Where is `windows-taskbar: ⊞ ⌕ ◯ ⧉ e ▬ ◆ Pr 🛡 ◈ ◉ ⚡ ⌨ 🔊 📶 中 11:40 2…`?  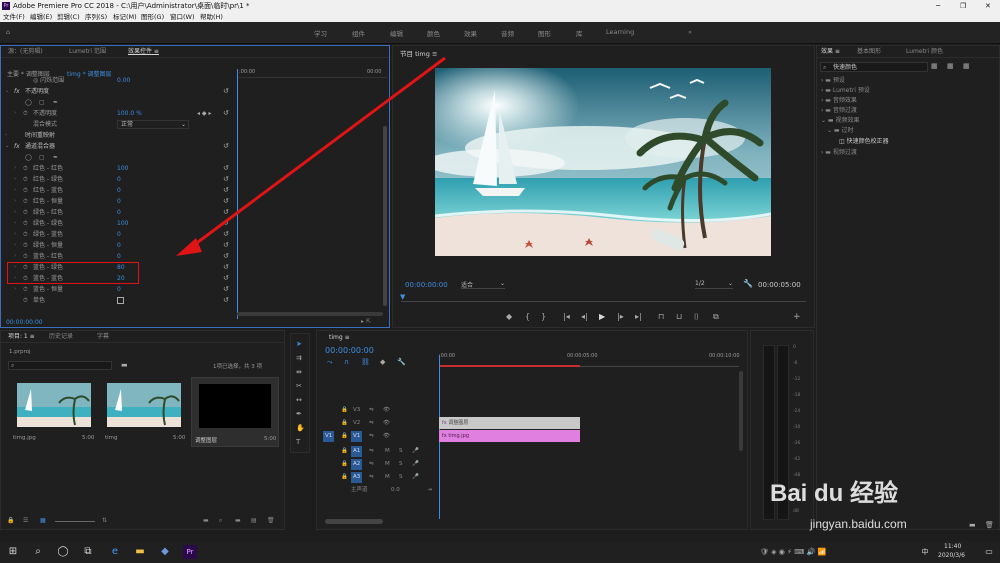 windows-taskbar: ⊞ ⌕ ◯ ⧉ e ▬ ◆ Pr 🛡 ◈ ◉ ⚡ ⌨ 🔊 📶 中 11:40 2… is located at coordinates (500, 552).